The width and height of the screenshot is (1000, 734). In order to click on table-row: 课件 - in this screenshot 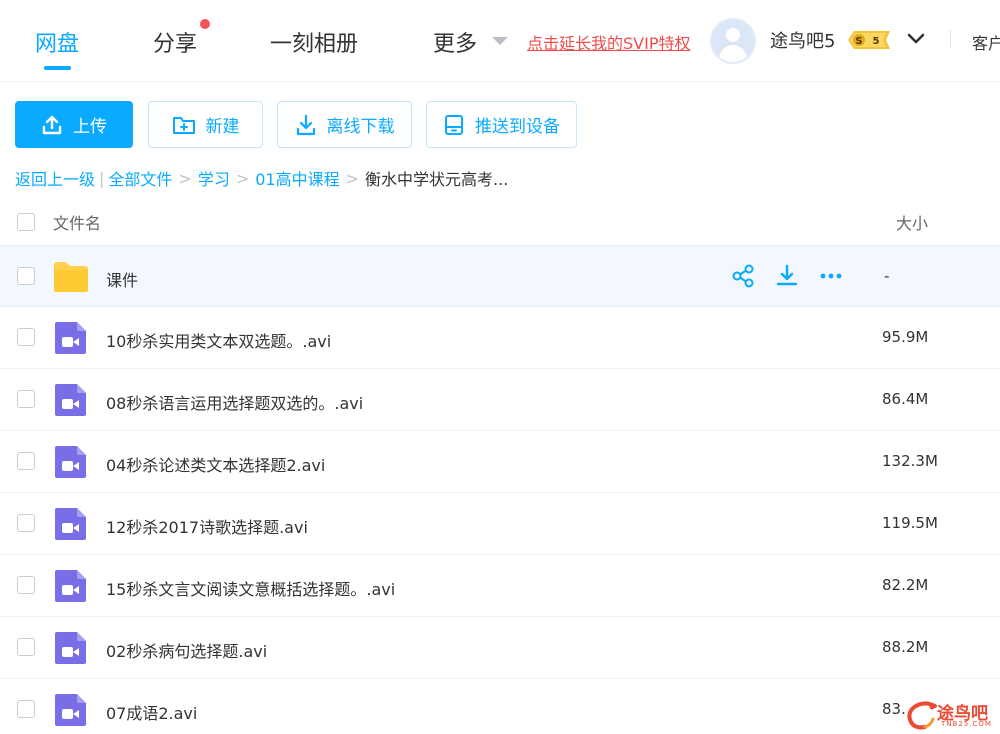, I will do `click(500, 276)`.